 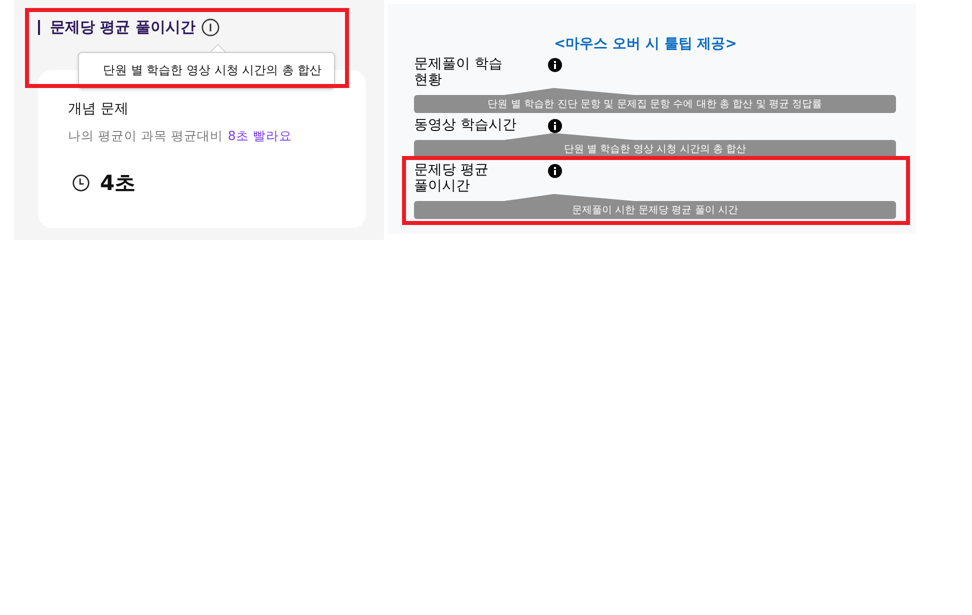 I want to click on row-label: 문제당 평균 풀이시간, so click(x=452, y=178).